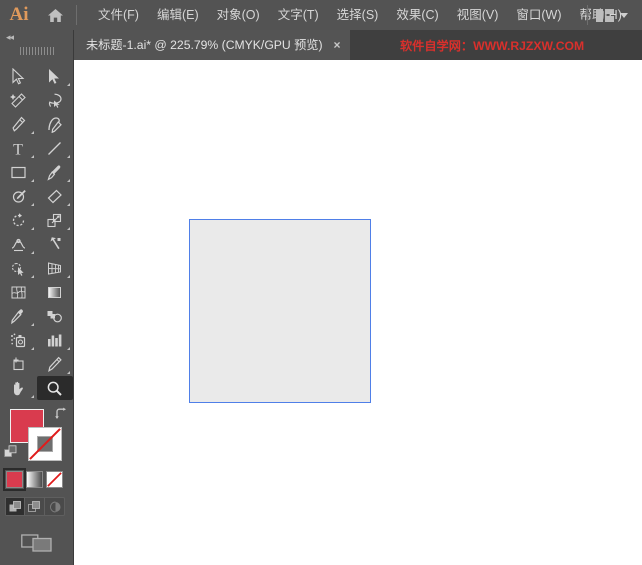 This screenshot has height=565, width=642. I want to click on change-screen-mode-button, so click(36, 535).